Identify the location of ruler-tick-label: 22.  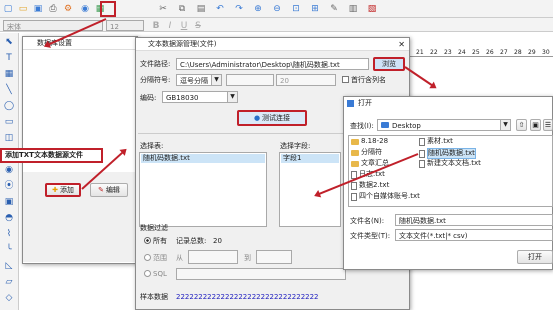
(434, 52).